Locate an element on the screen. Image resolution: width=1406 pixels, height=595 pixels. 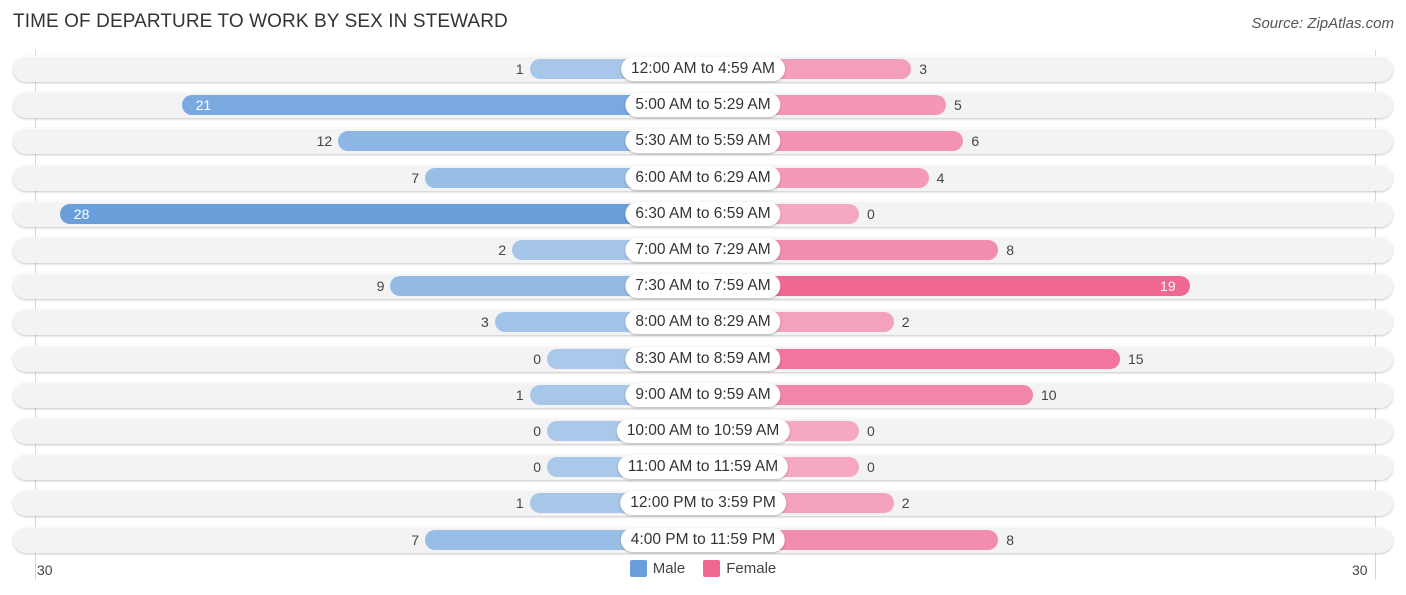
legend-swatch-female is located at coordinates (712, 568).